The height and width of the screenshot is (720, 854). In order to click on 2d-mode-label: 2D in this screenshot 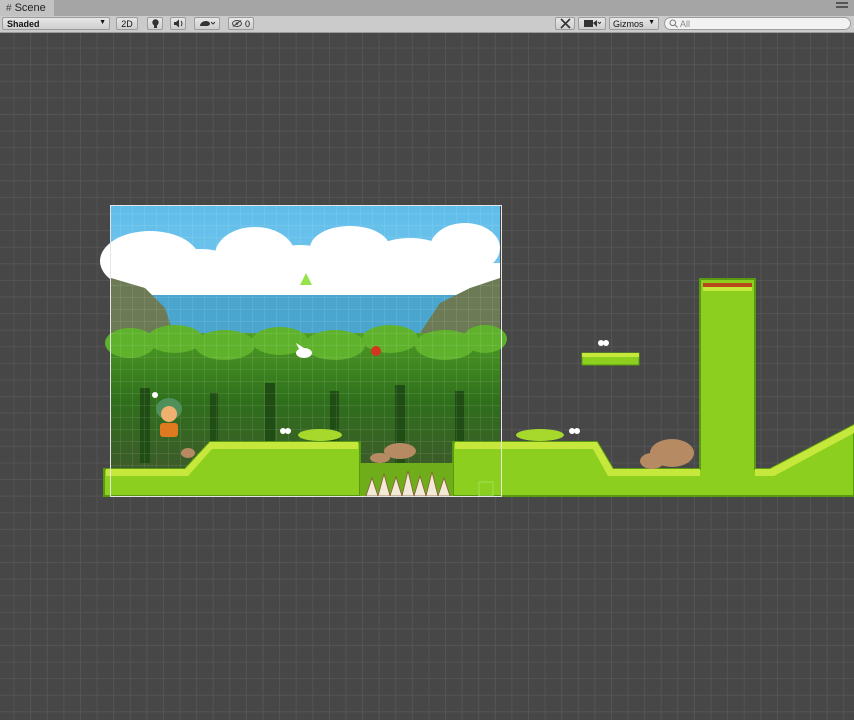, I will do `click(127, 23)`.